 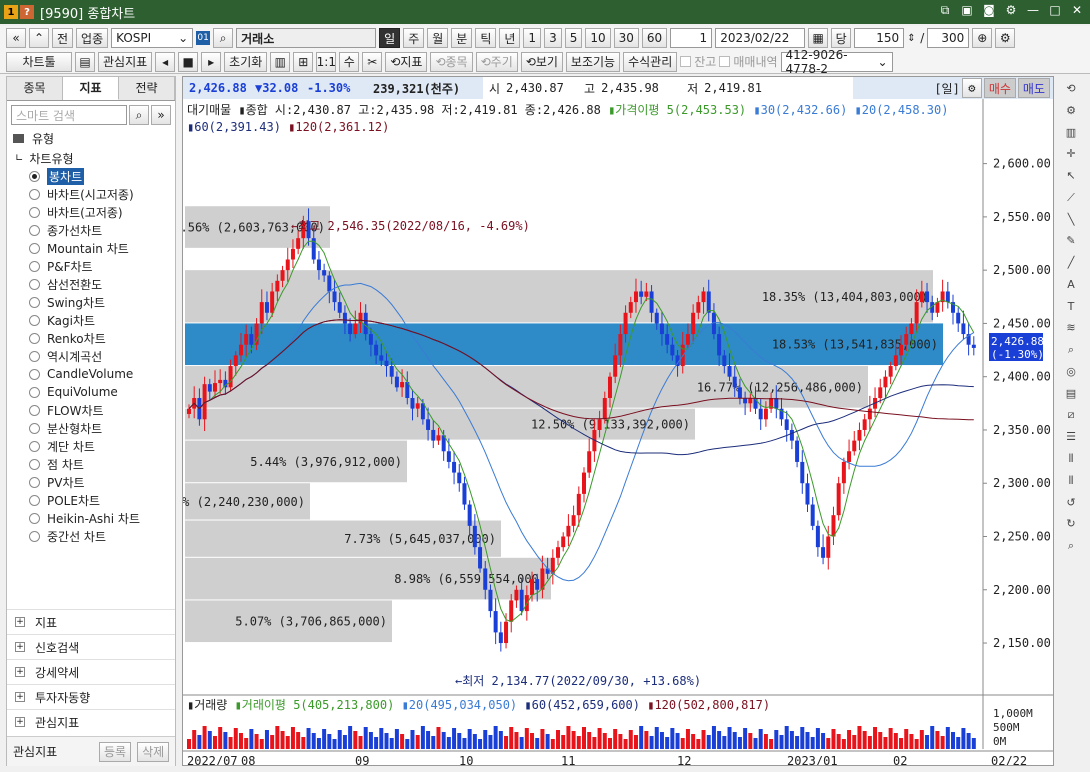 What do you see at coordinates (999, 88) in the screenshot?
I see `buy-button: 매수` at bounding box center [999, 88].